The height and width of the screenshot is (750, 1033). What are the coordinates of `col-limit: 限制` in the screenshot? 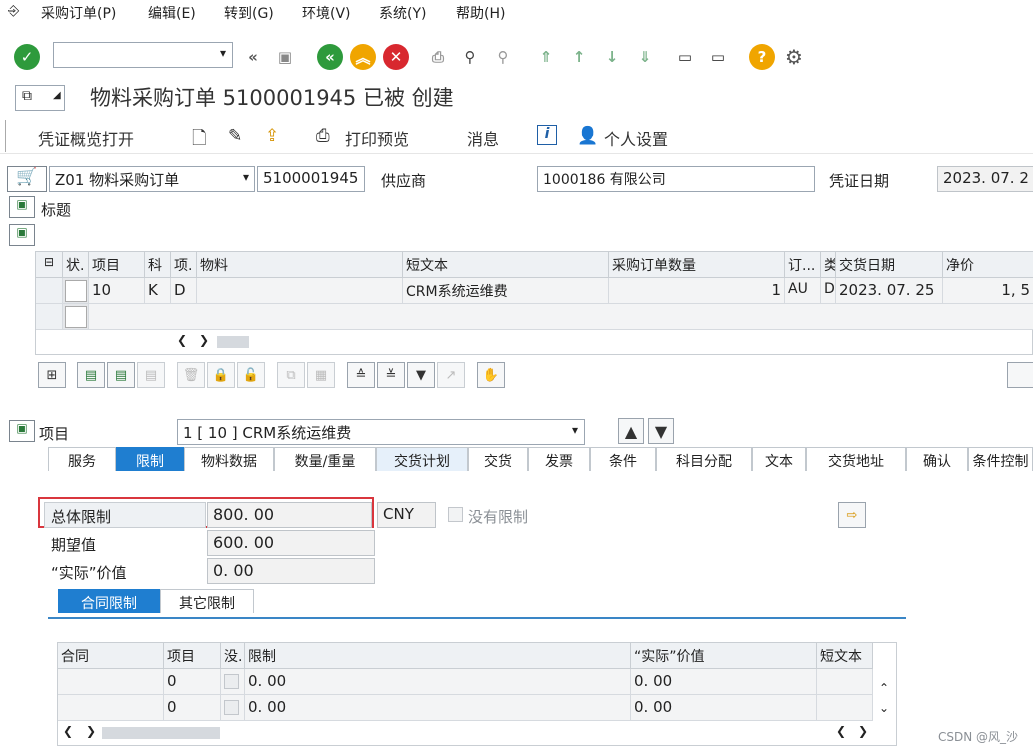 It's located at (438, 656).